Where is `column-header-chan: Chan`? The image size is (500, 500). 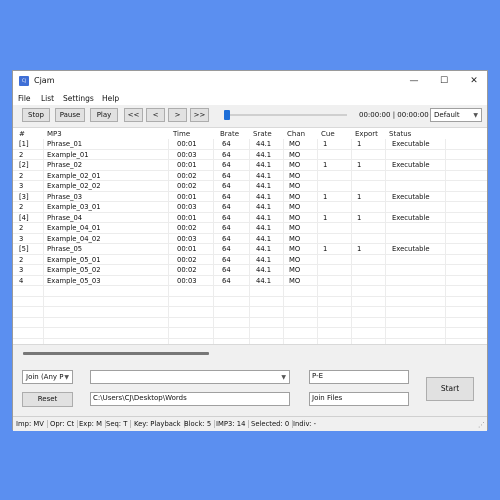
column-header-chan: Chan is located at coordinates (296, 134).